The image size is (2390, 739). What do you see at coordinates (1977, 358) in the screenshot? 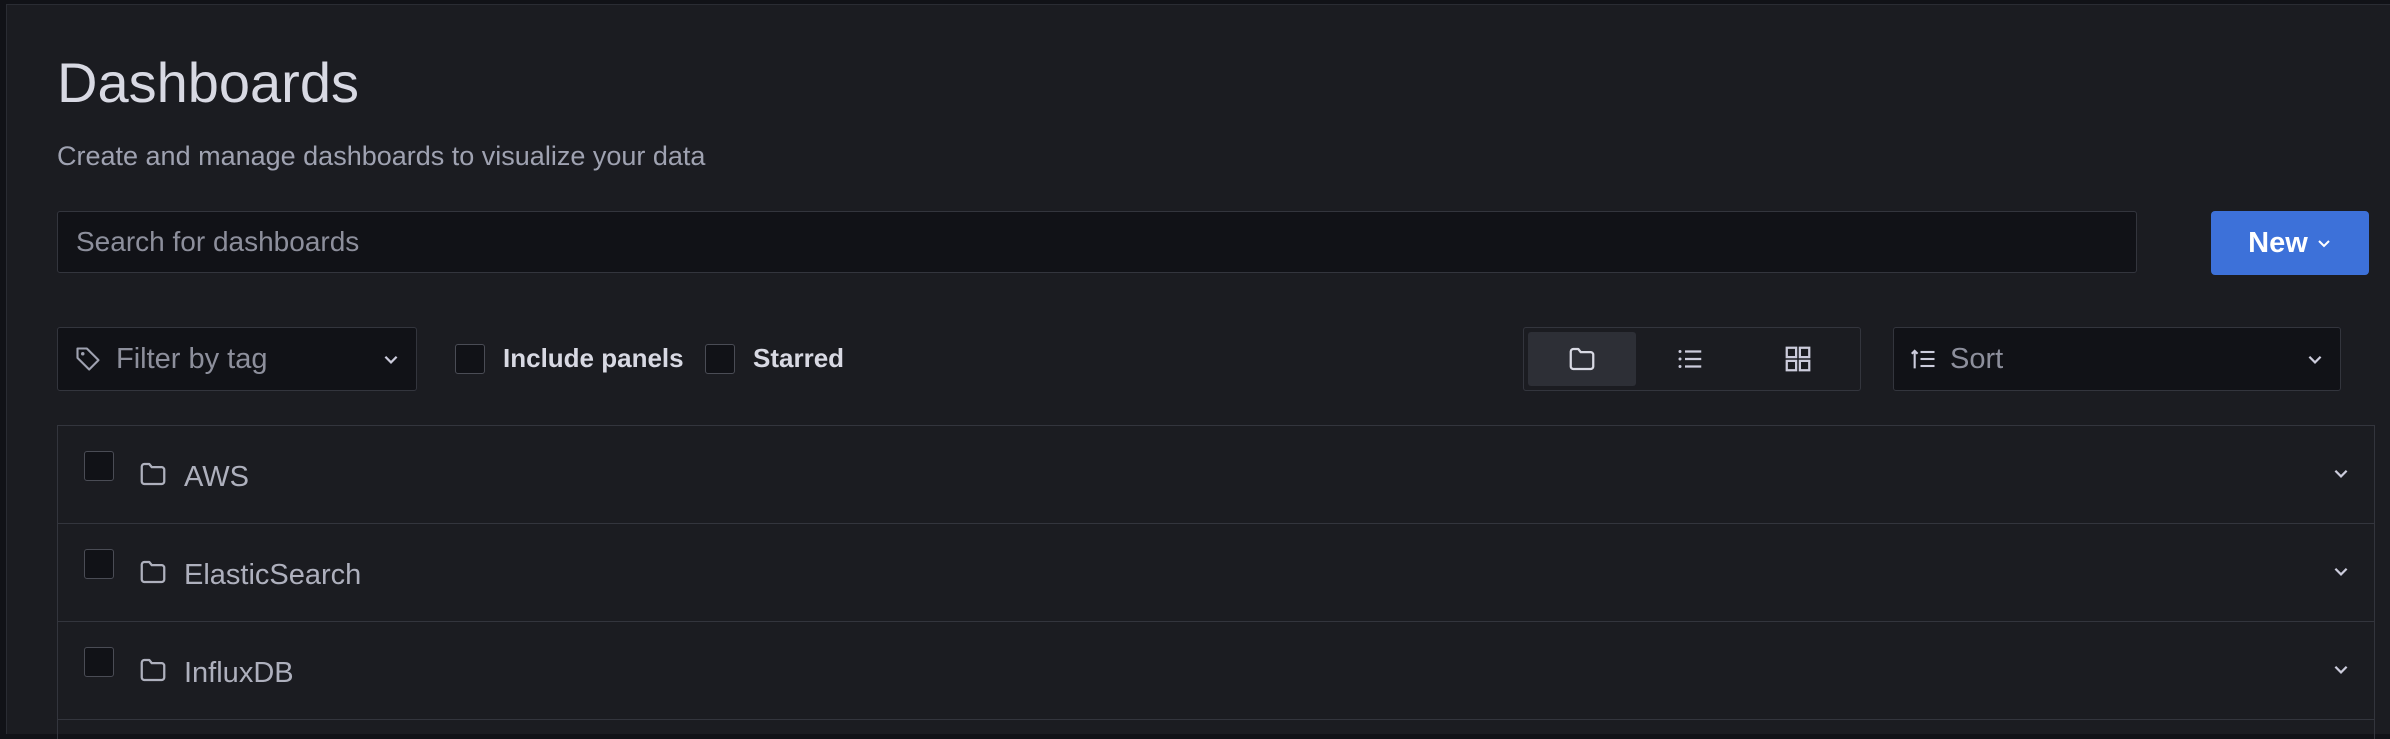
I see `sort-placeholder: Sort` at bounding box center [1977, 358].